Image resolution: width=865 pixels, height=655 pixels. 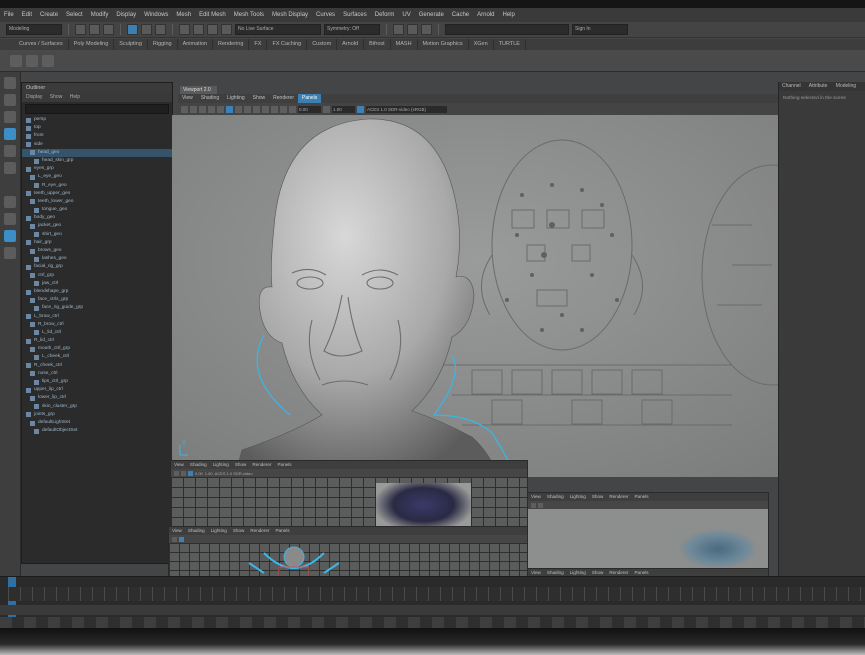 What do you see at coordinates (481, 44) in the screenshot?
I see `shelf-tab: XGen` at bounding box center [481, 44].